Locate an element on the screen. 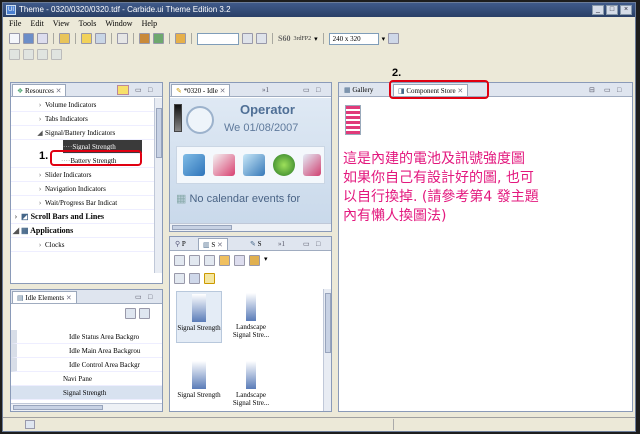  palette-icon is located at coordinates (224, 260).